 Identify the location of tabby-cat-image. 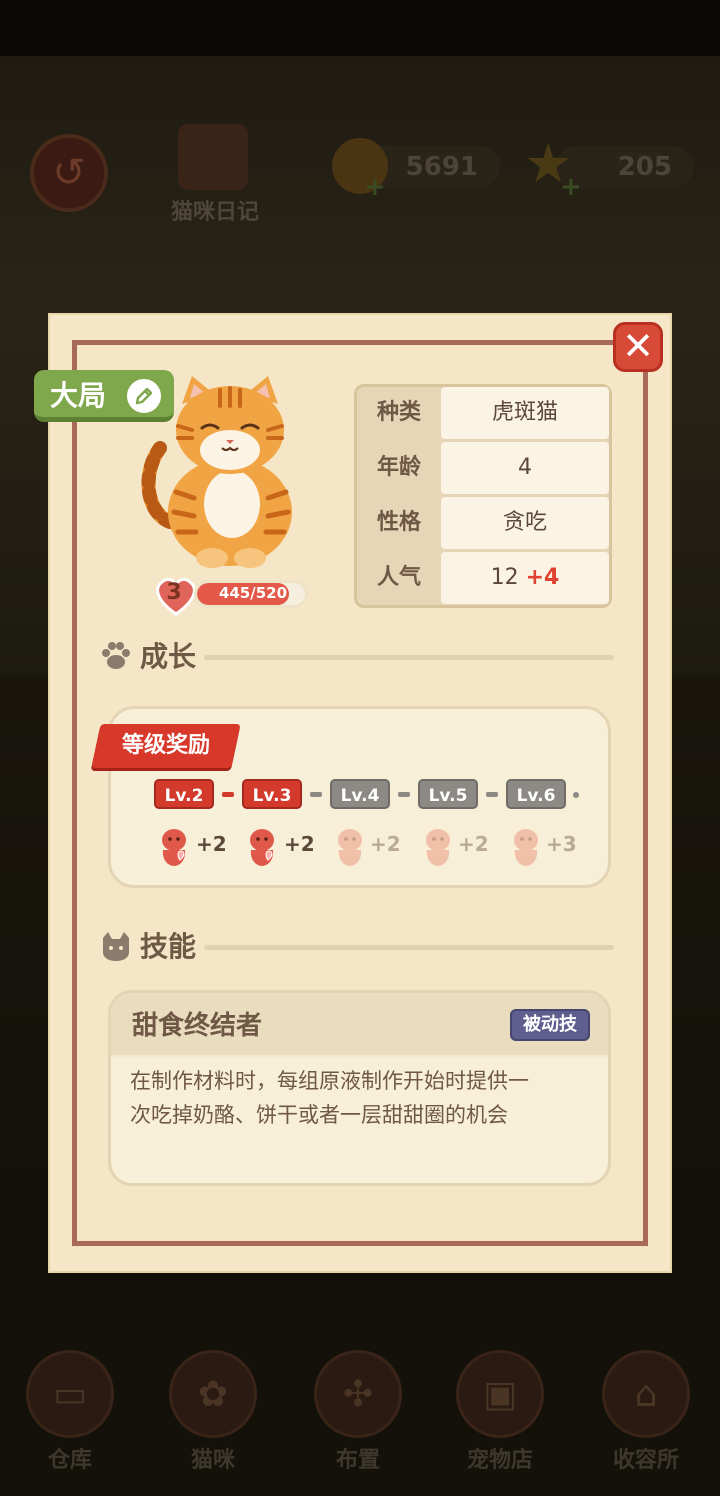
(216, 472).